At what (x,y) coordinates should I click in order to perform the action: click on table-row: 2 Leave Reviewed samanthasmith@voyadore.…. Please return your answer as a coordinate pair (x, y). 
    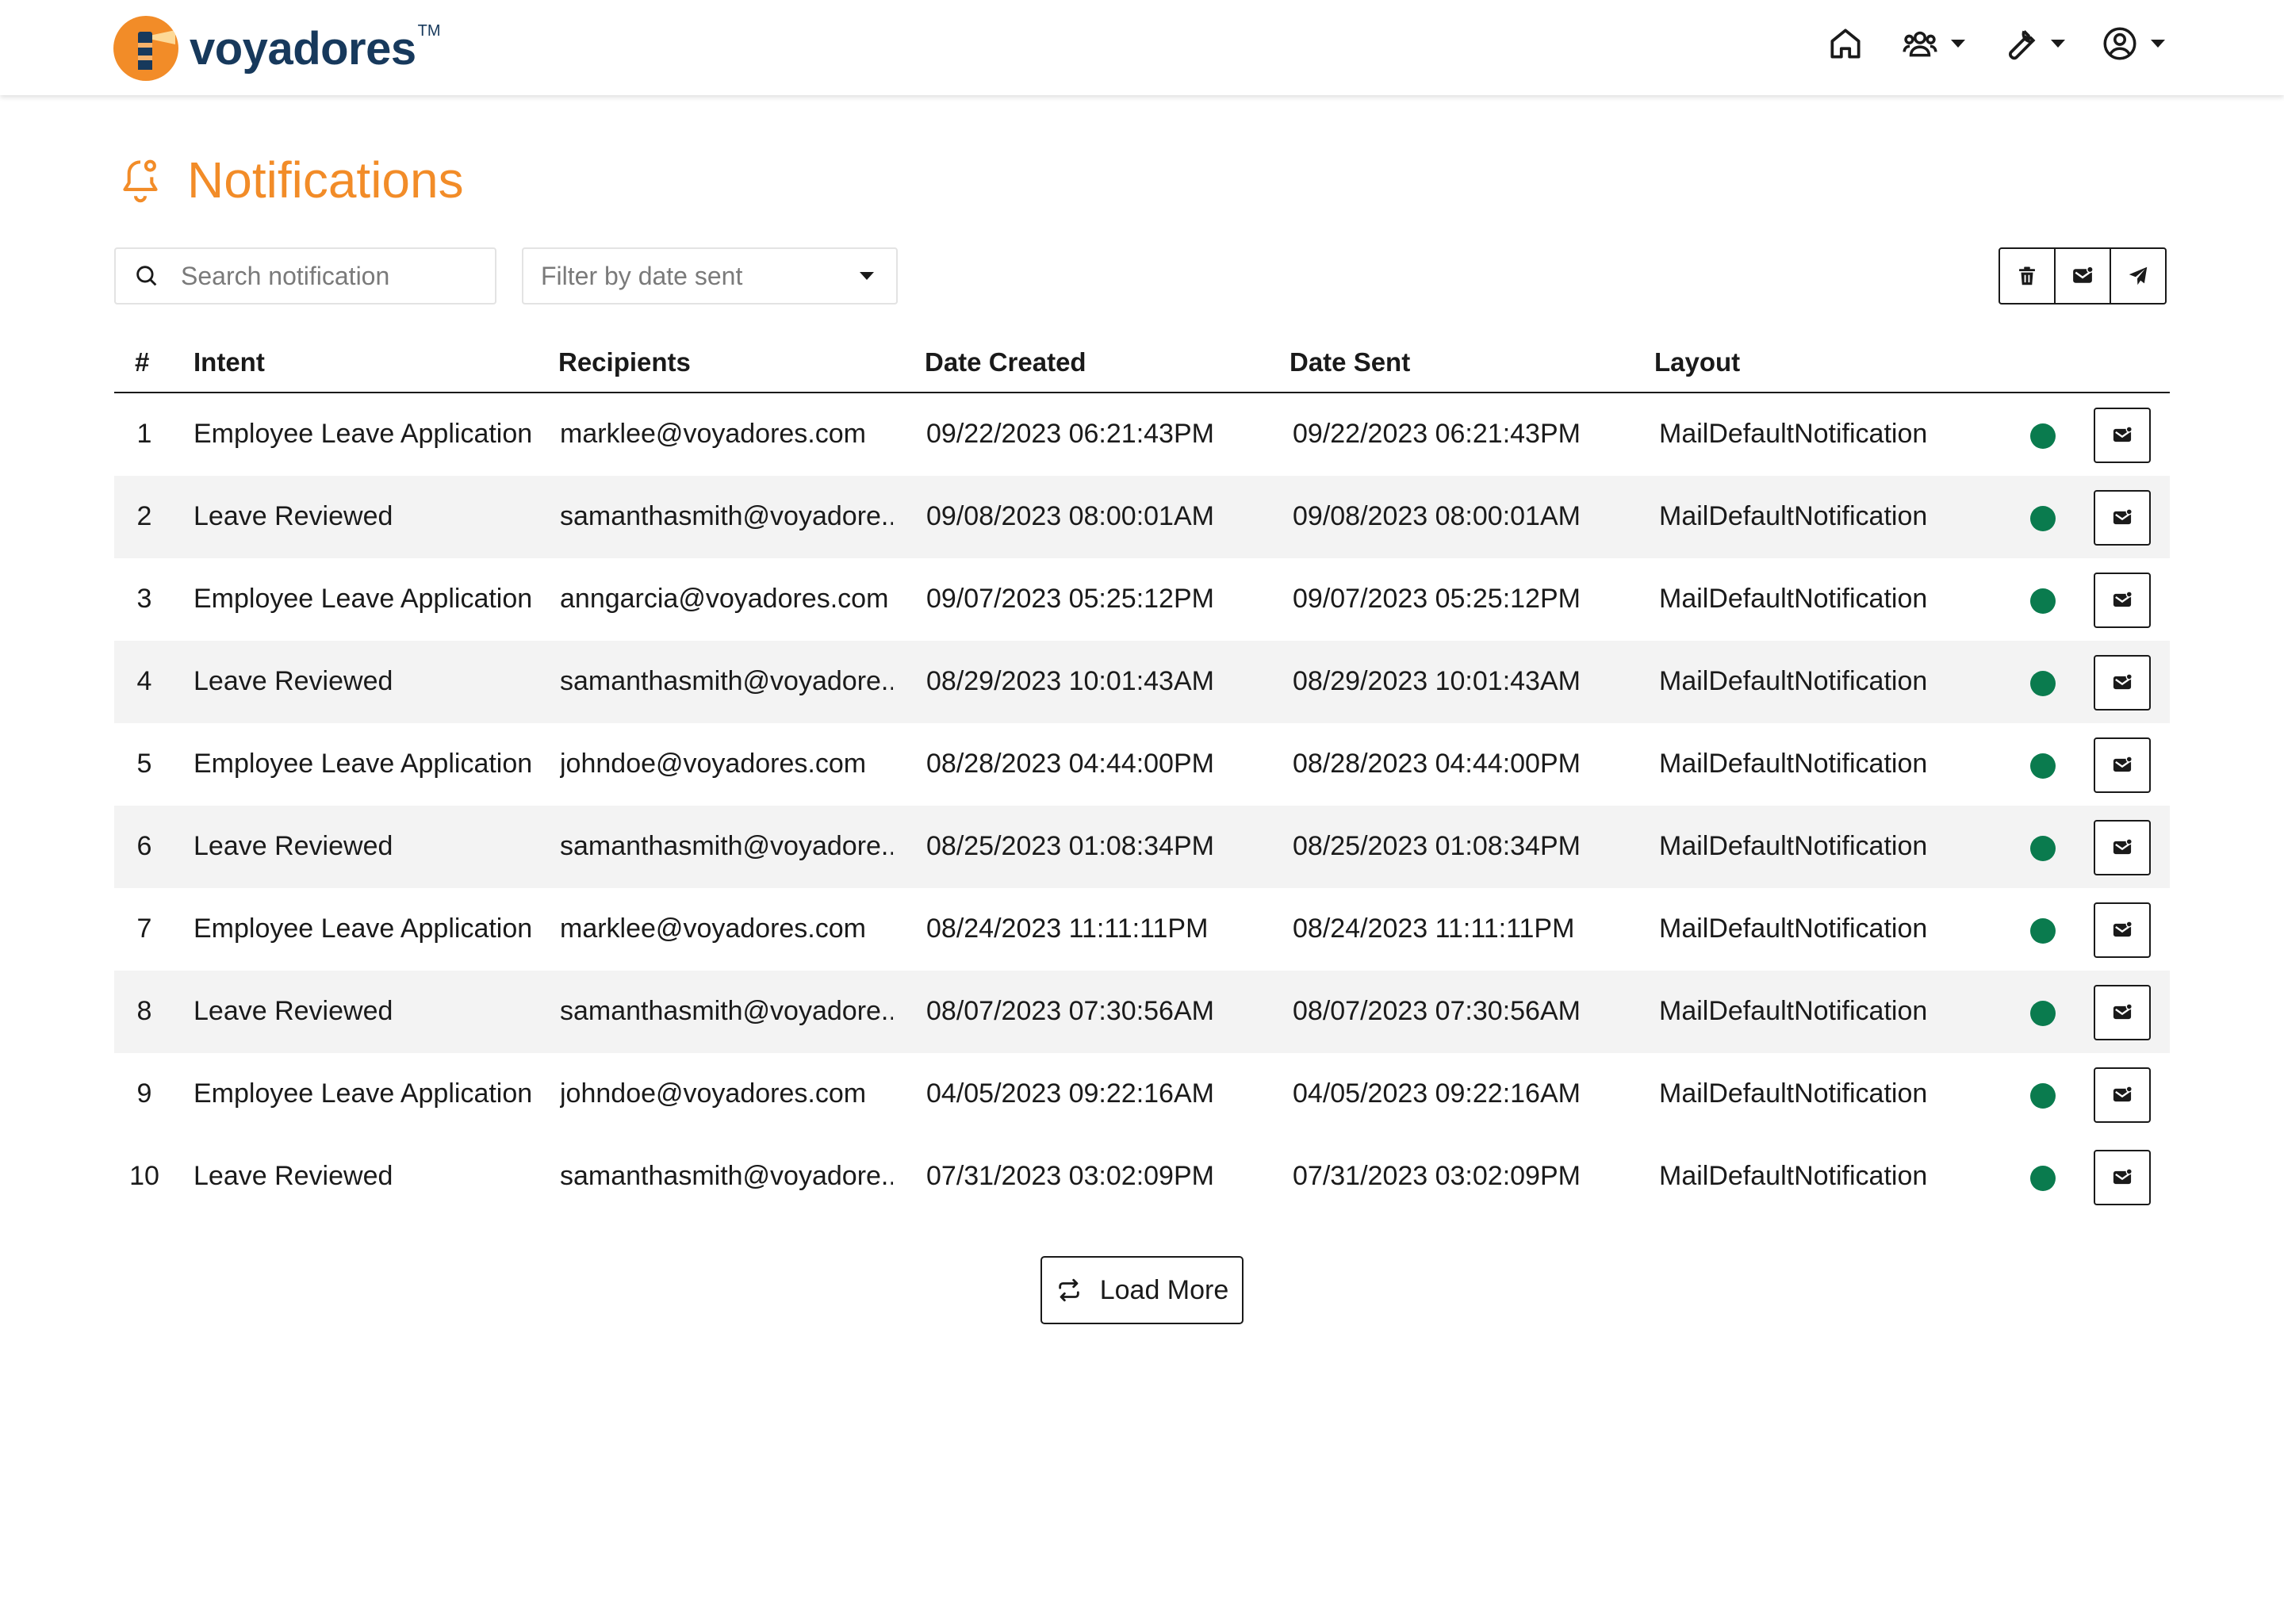
    Looking at the image, I should click on (1142, 517).